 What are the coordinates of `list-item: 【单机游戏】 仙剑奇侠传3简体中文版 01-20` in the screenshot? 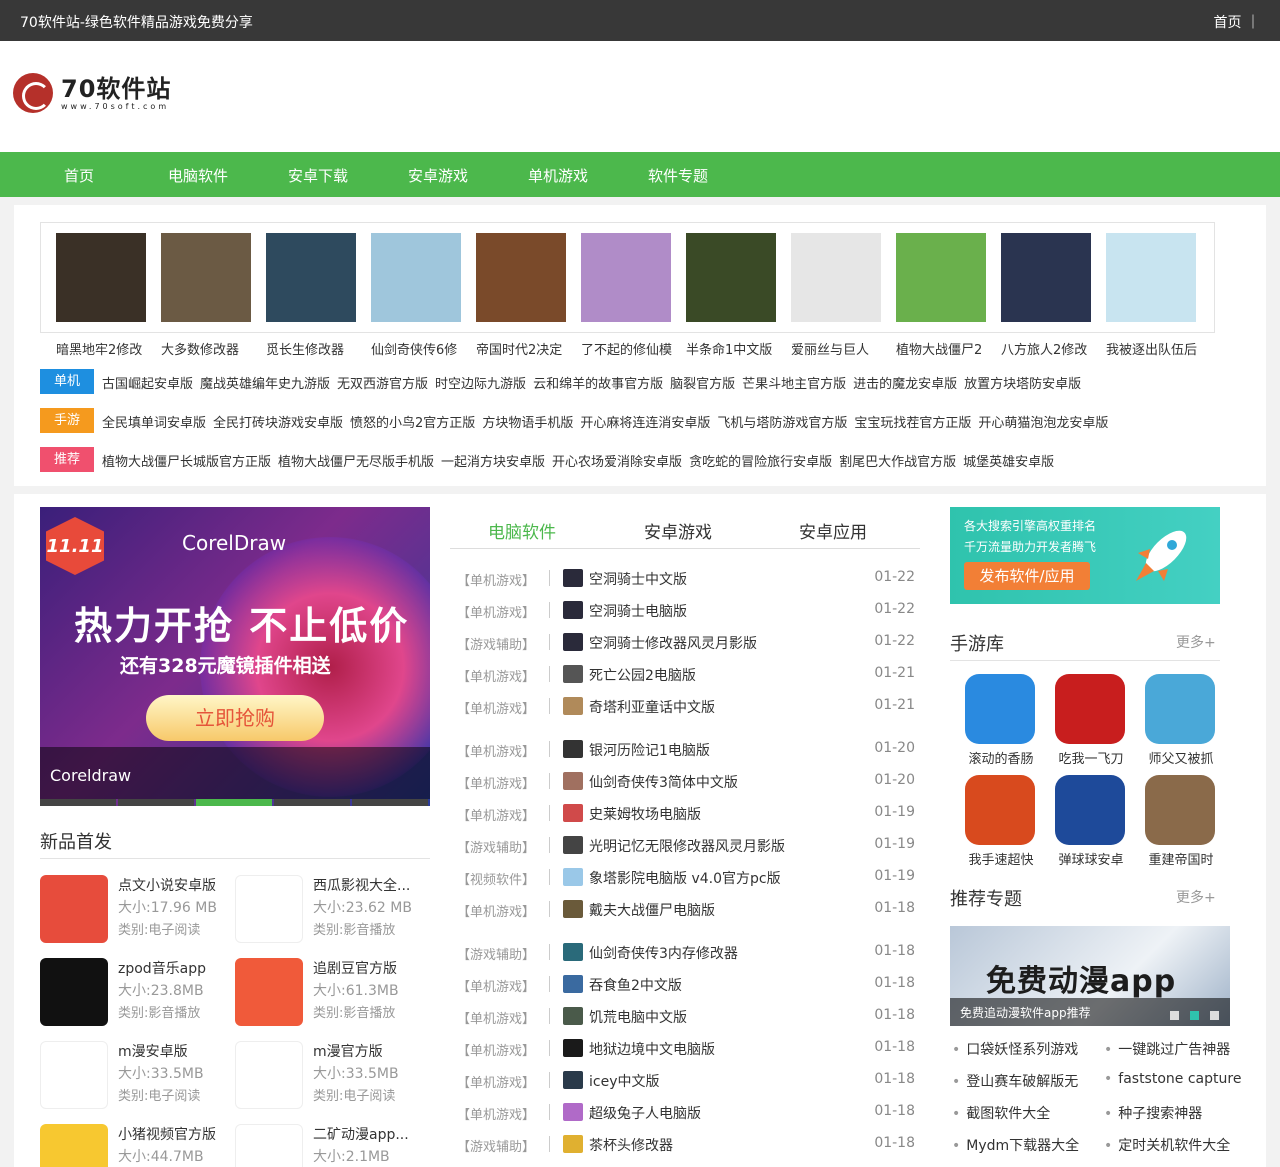 It's located at (687, 782).